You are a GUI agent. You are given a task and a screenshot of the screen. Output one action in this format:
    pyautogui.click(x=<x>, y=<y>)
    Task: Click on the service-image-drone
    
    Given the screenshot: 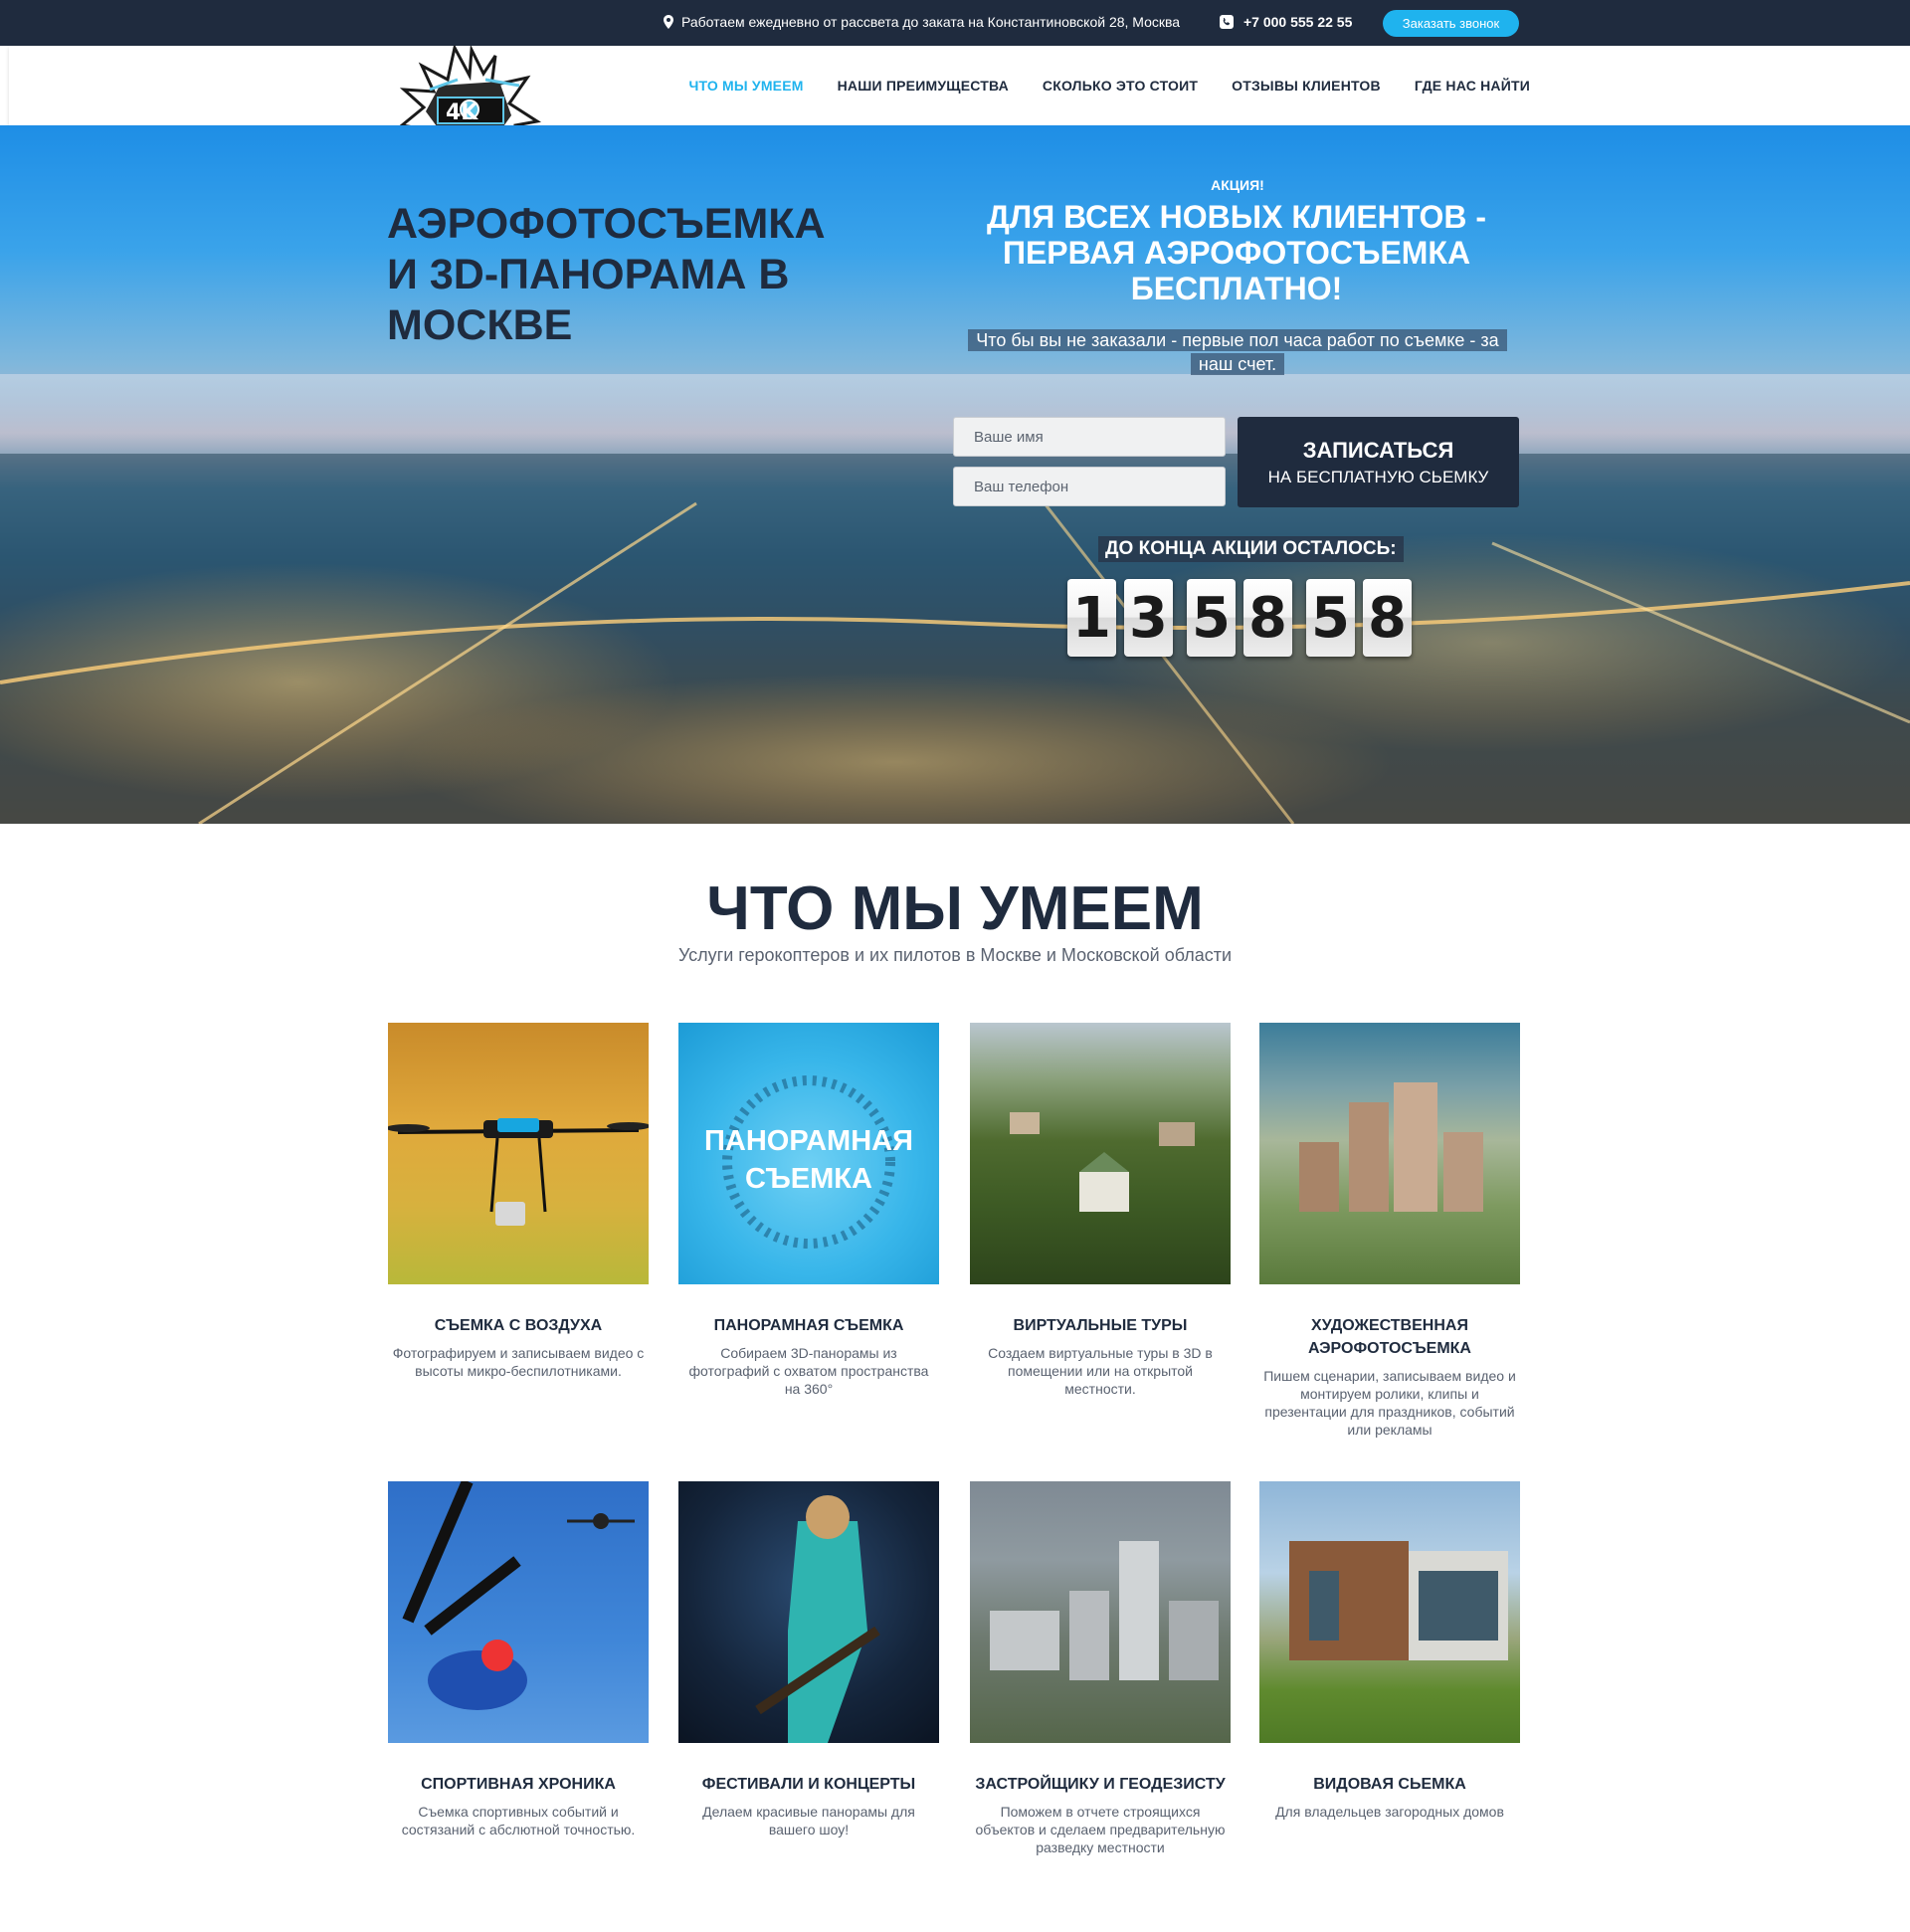 What is the action you would take?
    pyautogui.click(x=518, y=1153)
    